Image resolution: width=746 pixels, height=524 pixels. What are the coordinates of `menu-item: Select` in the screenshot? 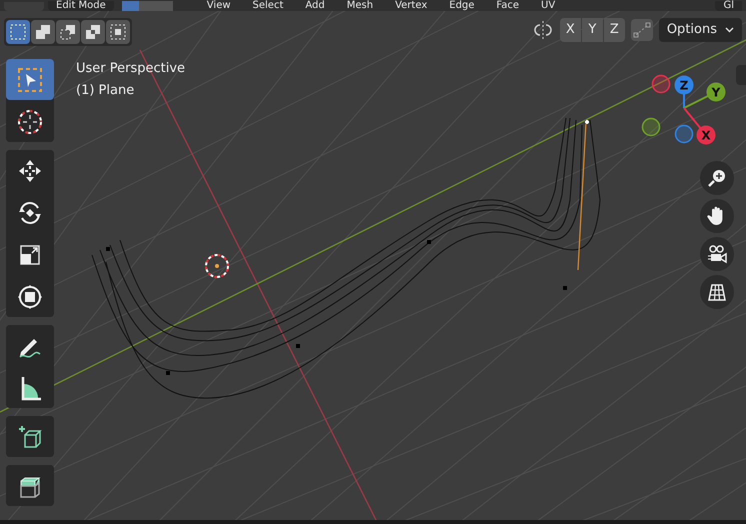 It's located at (268, 6).